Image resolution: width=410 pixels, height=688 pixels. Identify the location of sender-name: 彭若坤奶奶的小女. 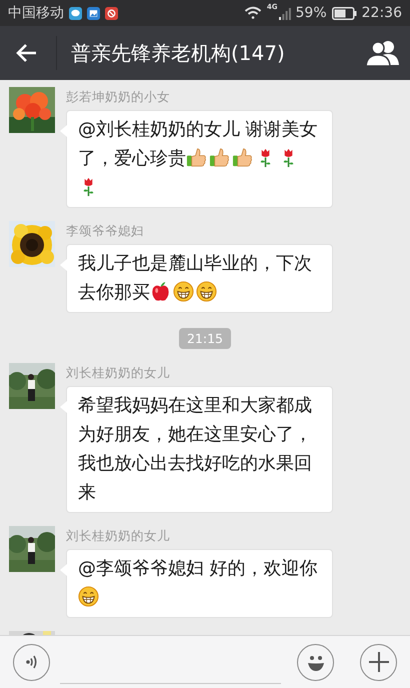
(118, 97).